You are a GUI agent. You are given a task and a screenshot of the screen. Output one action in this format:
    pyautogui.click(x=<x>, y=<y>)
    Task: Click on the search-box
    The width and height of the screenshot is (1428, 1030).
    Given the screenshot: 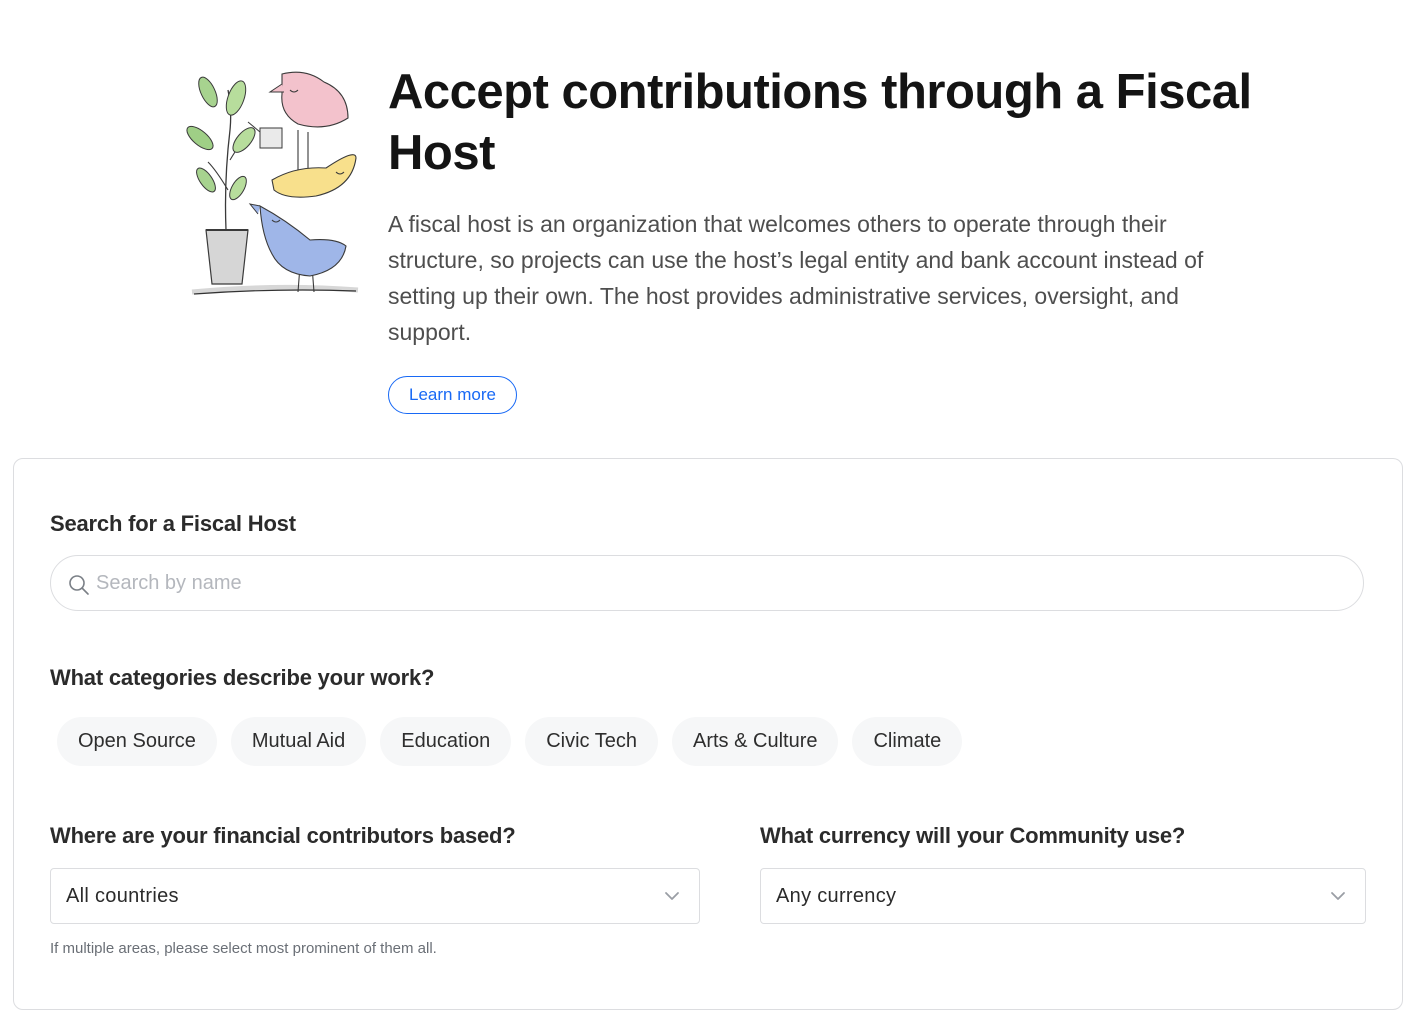 What is the action you would take?
    pyautogui.click(x=707, y=583)
    